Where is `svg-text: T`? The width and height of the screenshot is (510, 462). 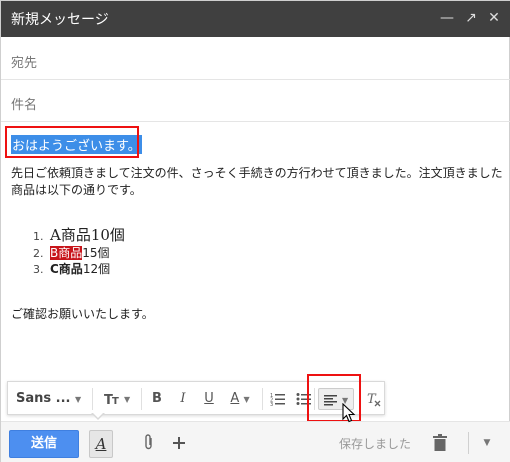
svg-text: T is located at coordinates (115, 401).